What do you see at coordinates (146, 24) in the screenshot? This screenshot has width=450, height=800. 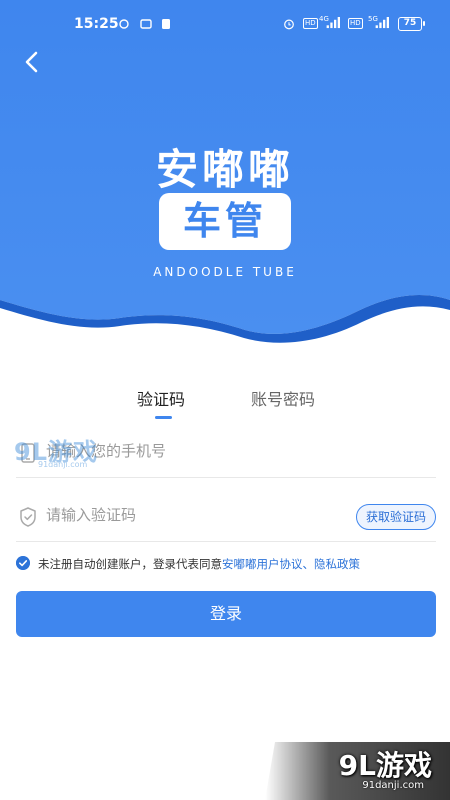 I see `app-notification-icon` at bounding box center [146, 24].